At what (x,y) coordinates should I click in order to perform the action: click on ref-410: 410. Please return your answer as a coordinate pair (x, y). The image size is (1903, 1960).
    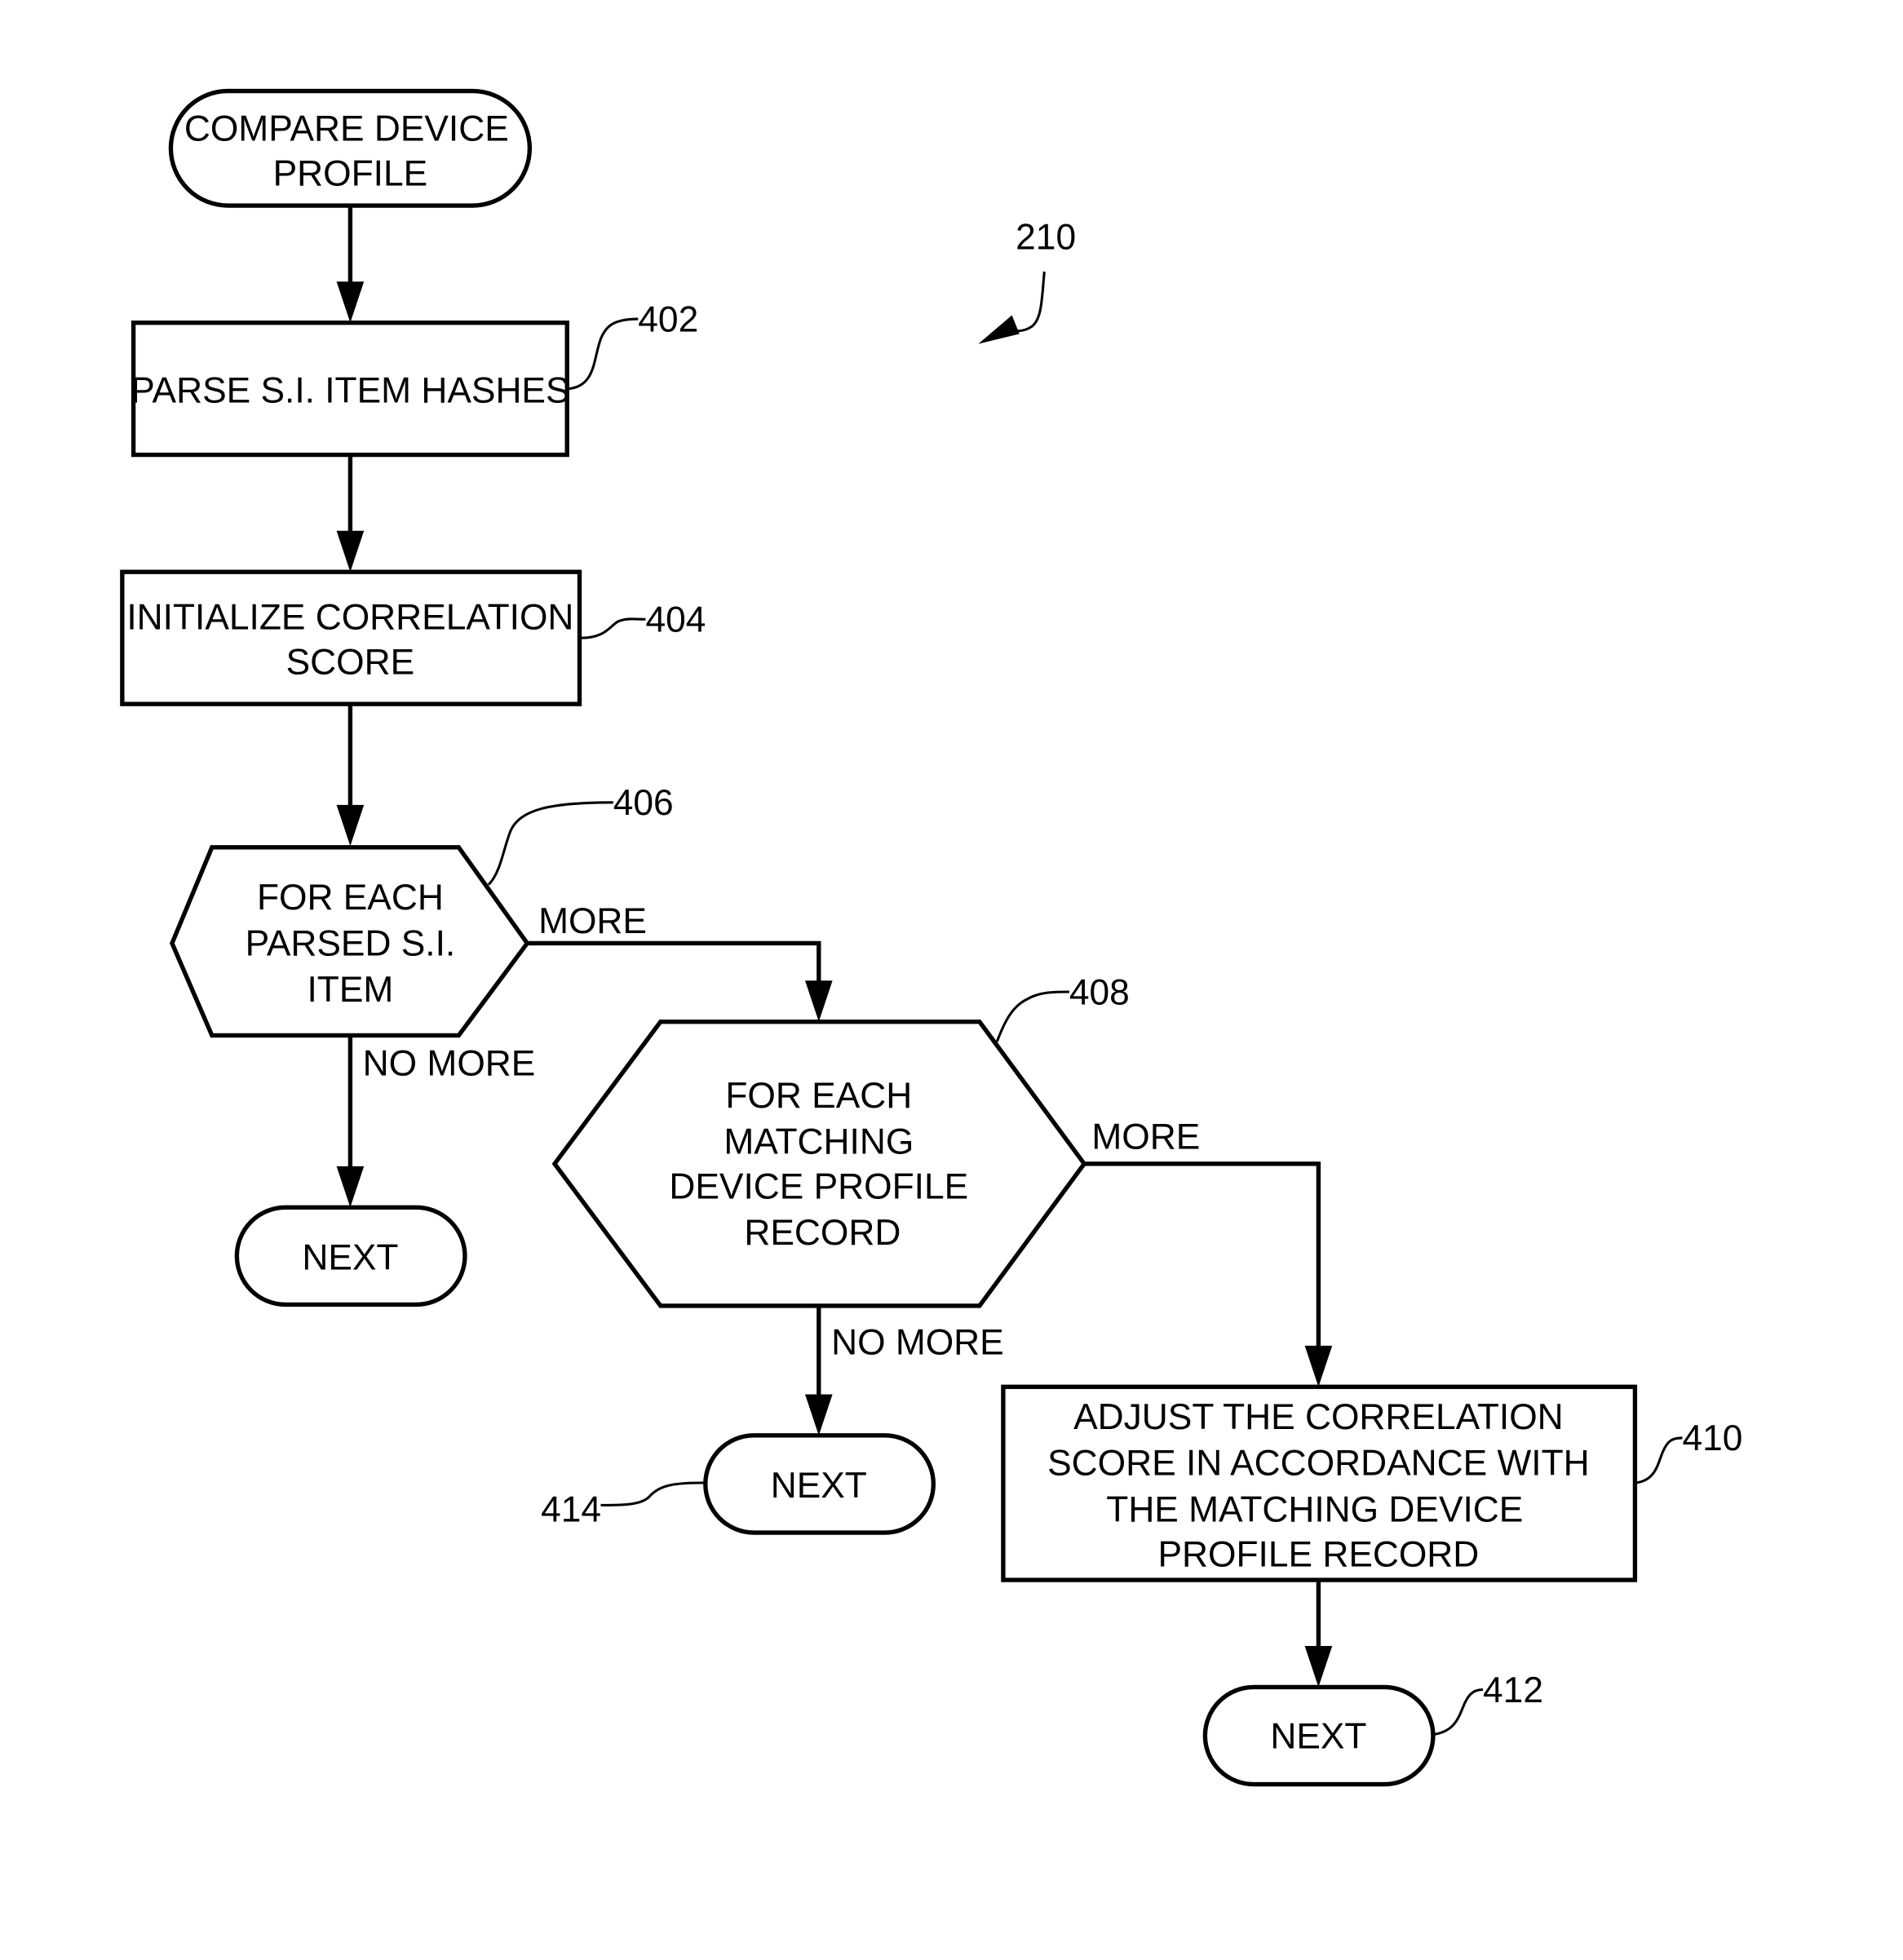
    Looking at the image, I should click on (1712, 1438).